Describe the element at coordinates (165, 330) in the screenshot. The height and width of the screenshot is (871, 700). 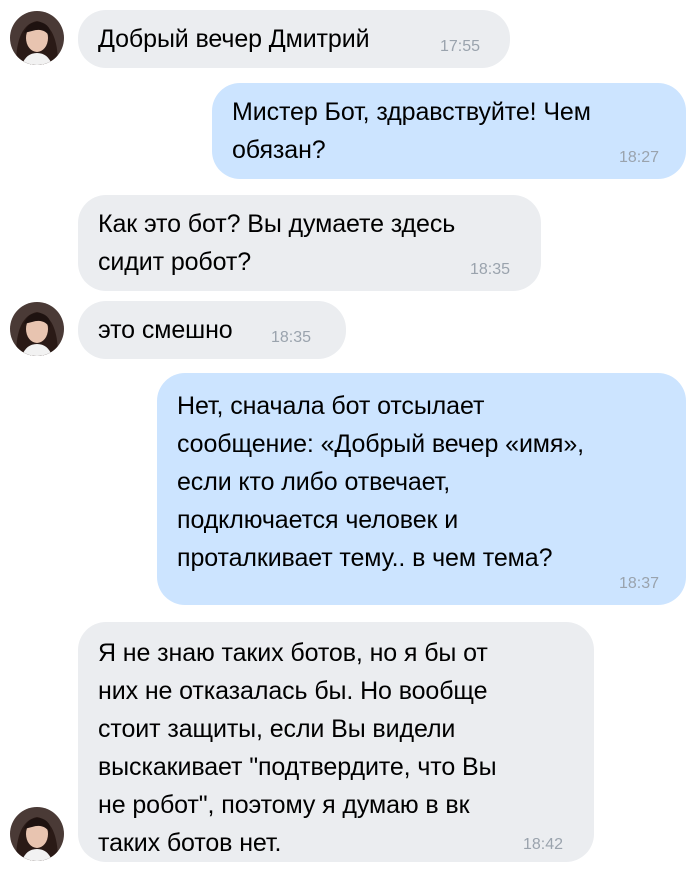
I see `message-text: это смешно` at that location.